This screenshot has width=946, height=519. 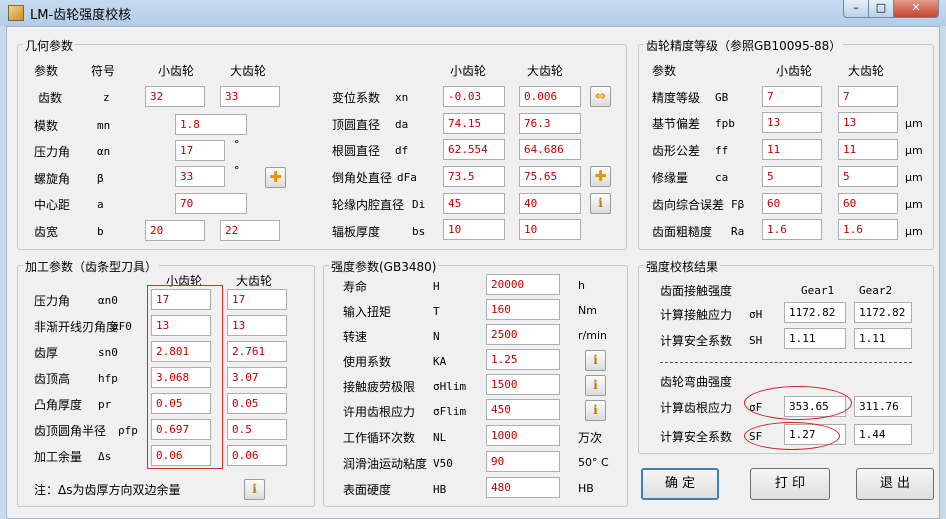 I want to click on fbeta-small-input: 60, so click(x=792, y=203).